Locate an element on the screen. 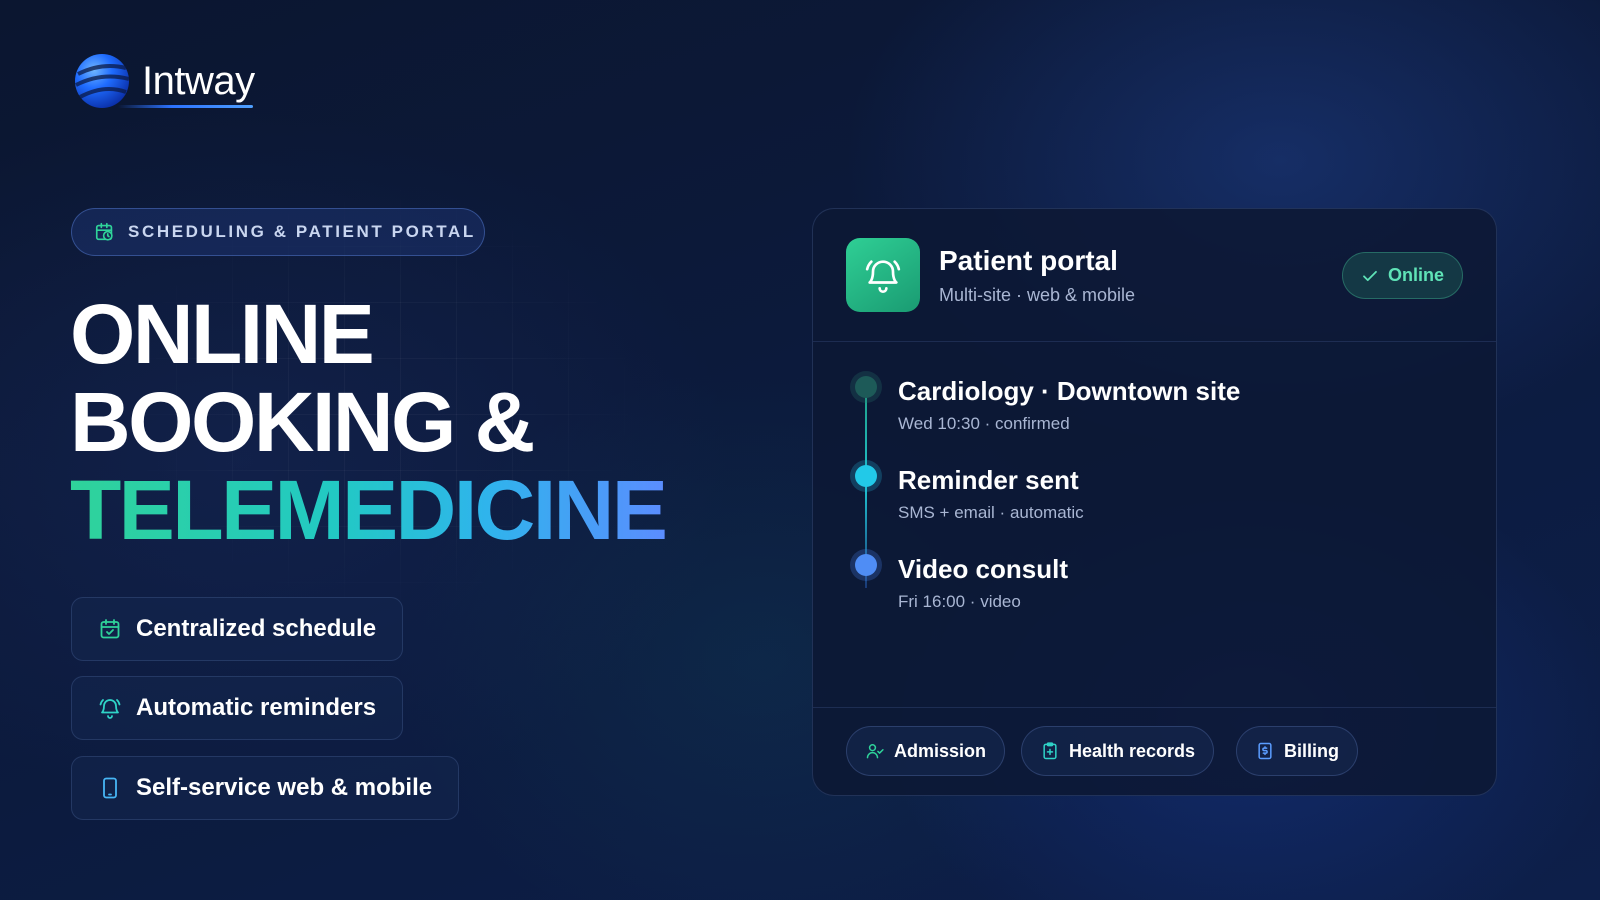 This screenshot has width=1600, height=900. calendar-clock-icon is located at coordinates (104, 231).